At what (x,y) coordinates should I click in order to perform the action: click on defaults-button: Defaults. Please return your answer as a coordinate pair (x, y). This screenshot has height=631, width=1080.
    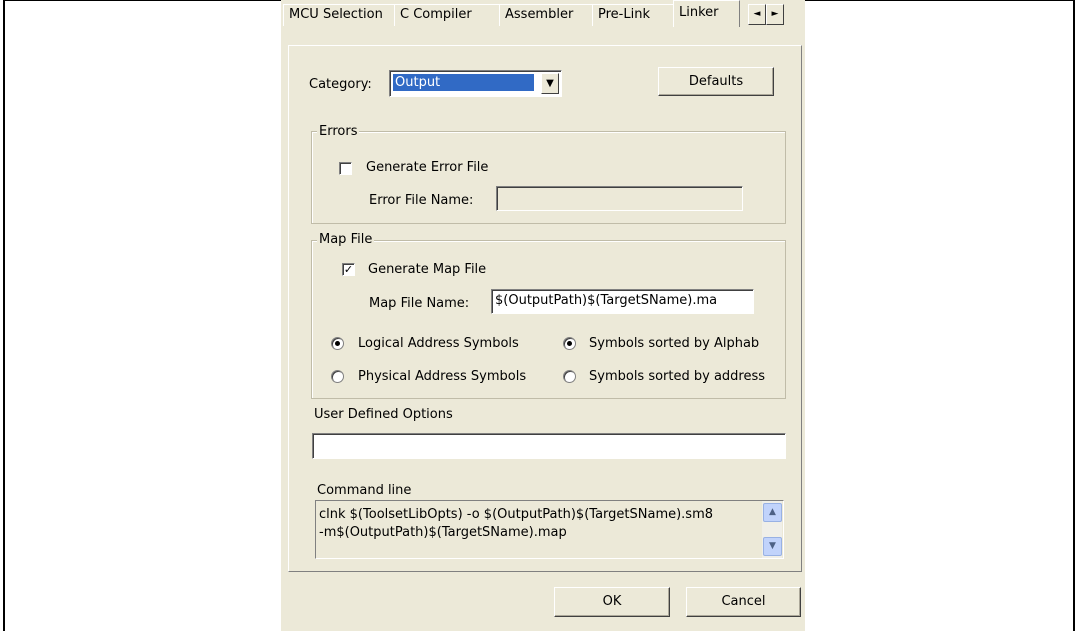
    Looking at the image, I should click on (716, 81).